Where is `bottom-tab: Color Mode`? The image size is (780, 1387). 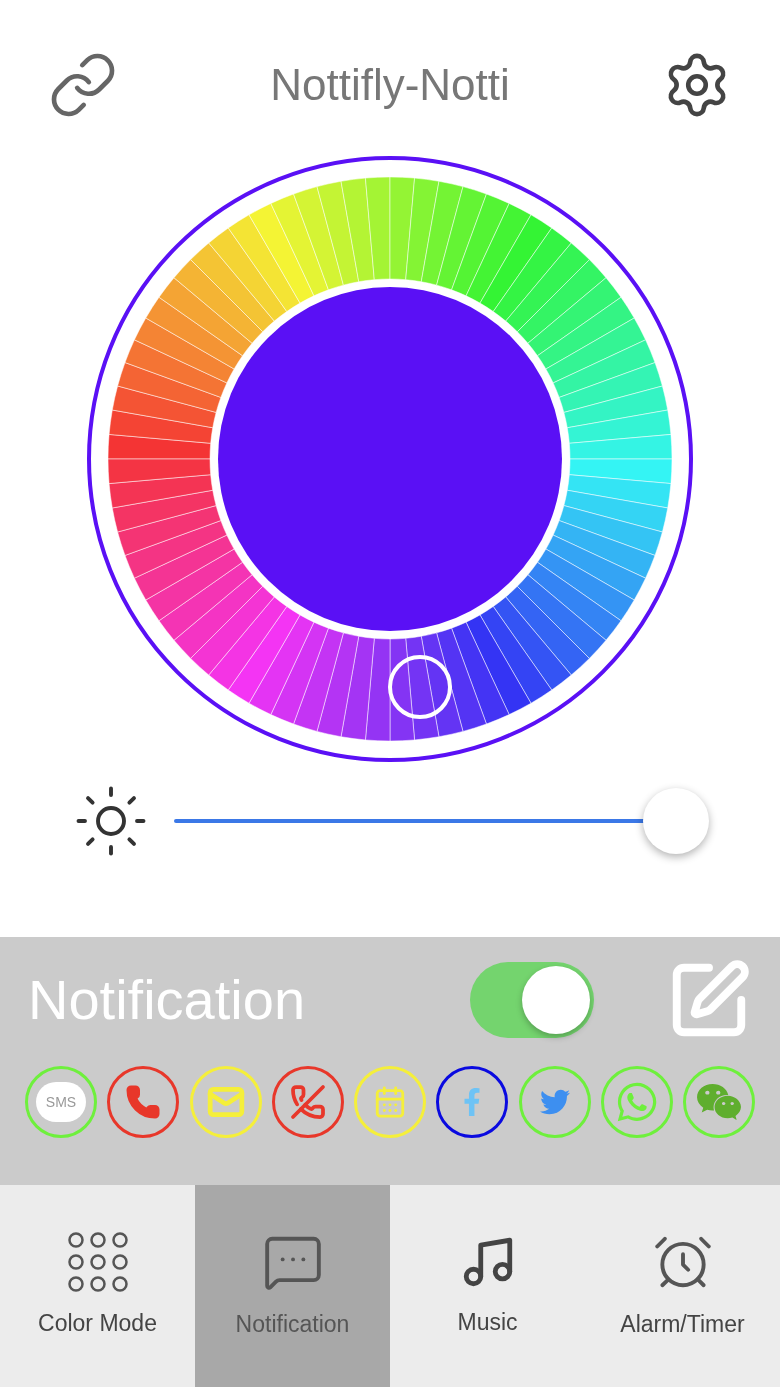 bottom-tab: Color Mode is located at coordinates (97, 1286).